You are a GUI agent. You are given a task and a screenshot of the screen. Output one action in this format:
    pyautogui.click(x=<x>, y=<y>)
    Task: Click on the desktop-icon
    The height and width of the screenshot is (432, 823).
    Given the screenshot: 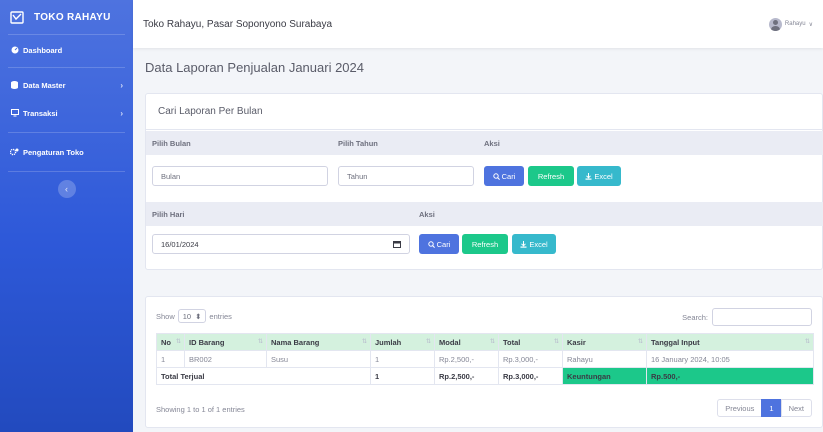 What is the action you would take?
    pyautogui.click(x=14, y=113)
    